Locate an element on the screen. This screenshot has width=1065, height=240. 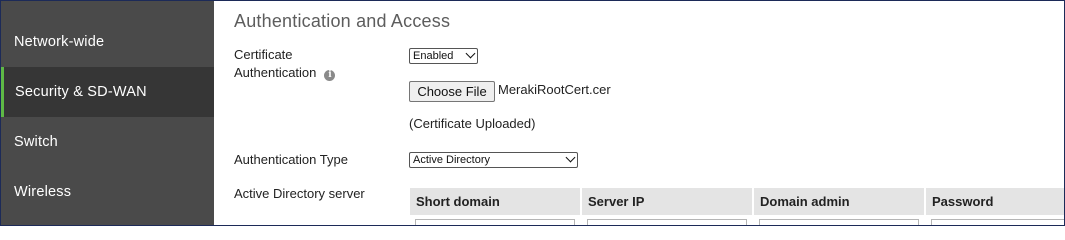
sidebar-item-label: Switch is located at coordinates (36, 142).